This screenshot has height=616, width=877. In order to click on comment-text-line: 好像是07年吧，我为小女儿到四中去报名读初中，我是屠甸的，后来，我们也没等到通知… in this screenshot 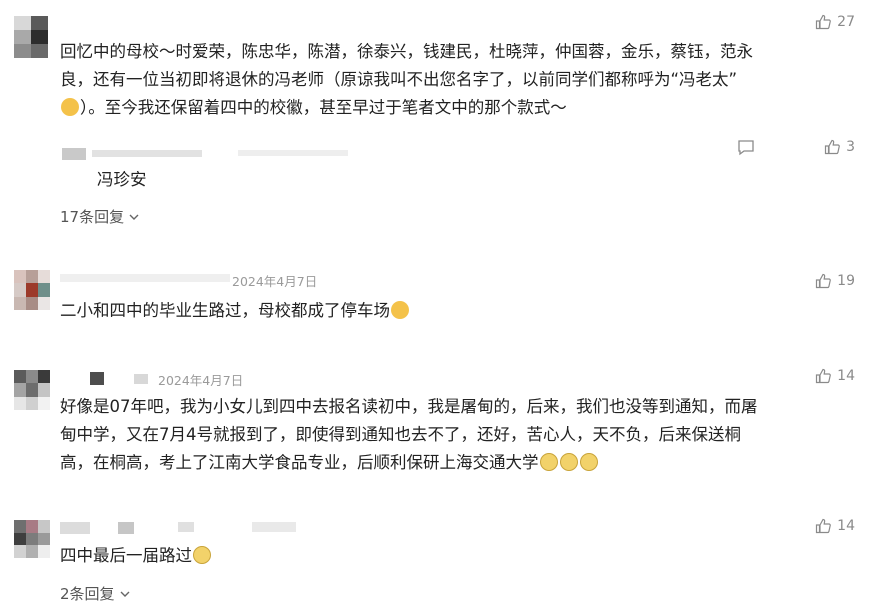, I will do `click(409, 406)`.